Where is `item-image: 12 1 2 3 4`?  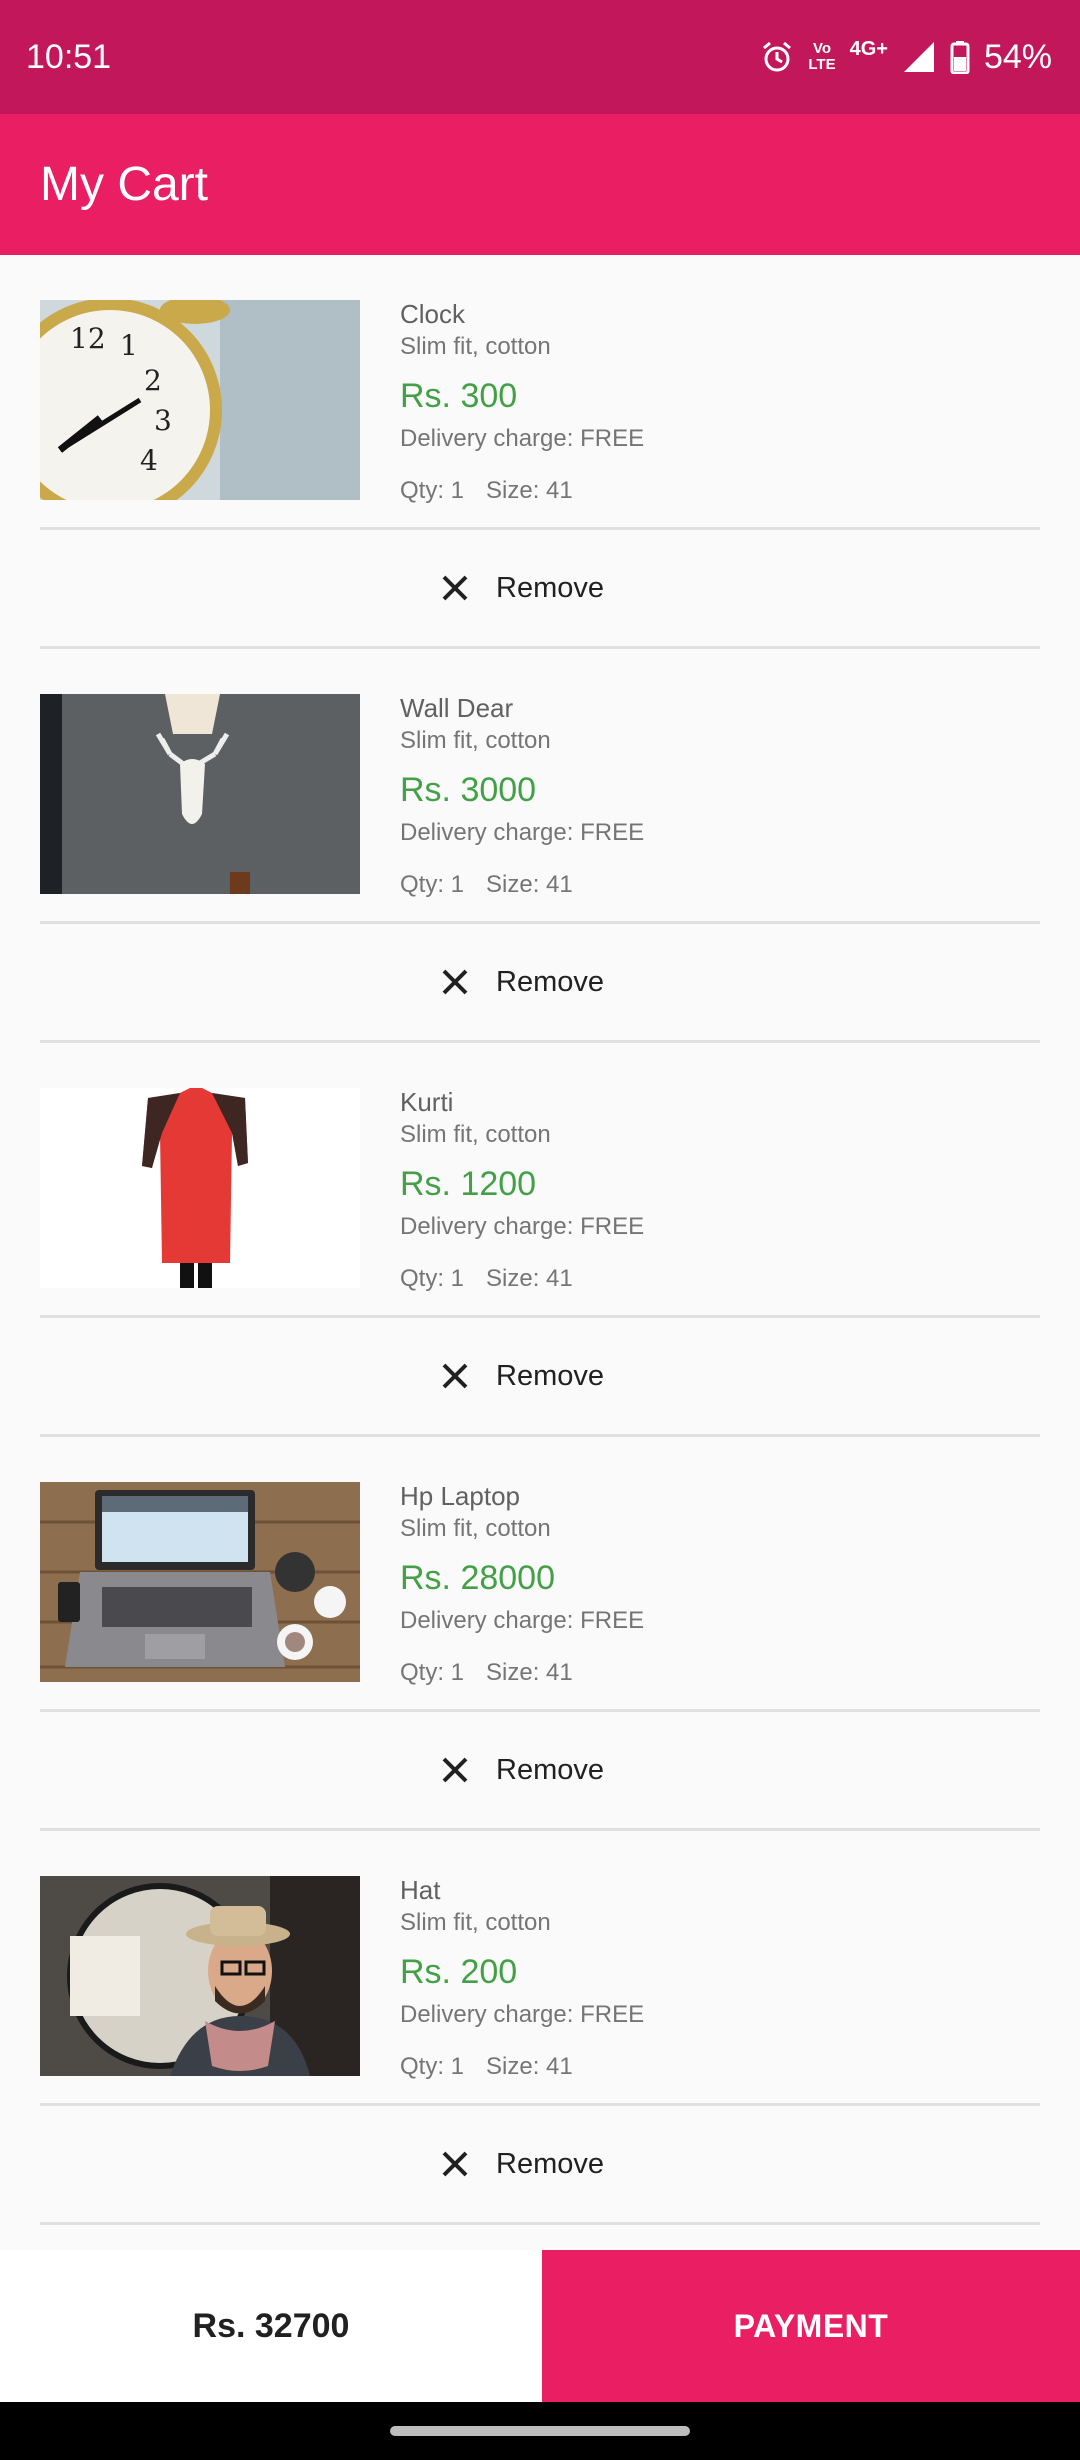 item-image: 12 1 2 3 4 is located at coordinates (200, 400).